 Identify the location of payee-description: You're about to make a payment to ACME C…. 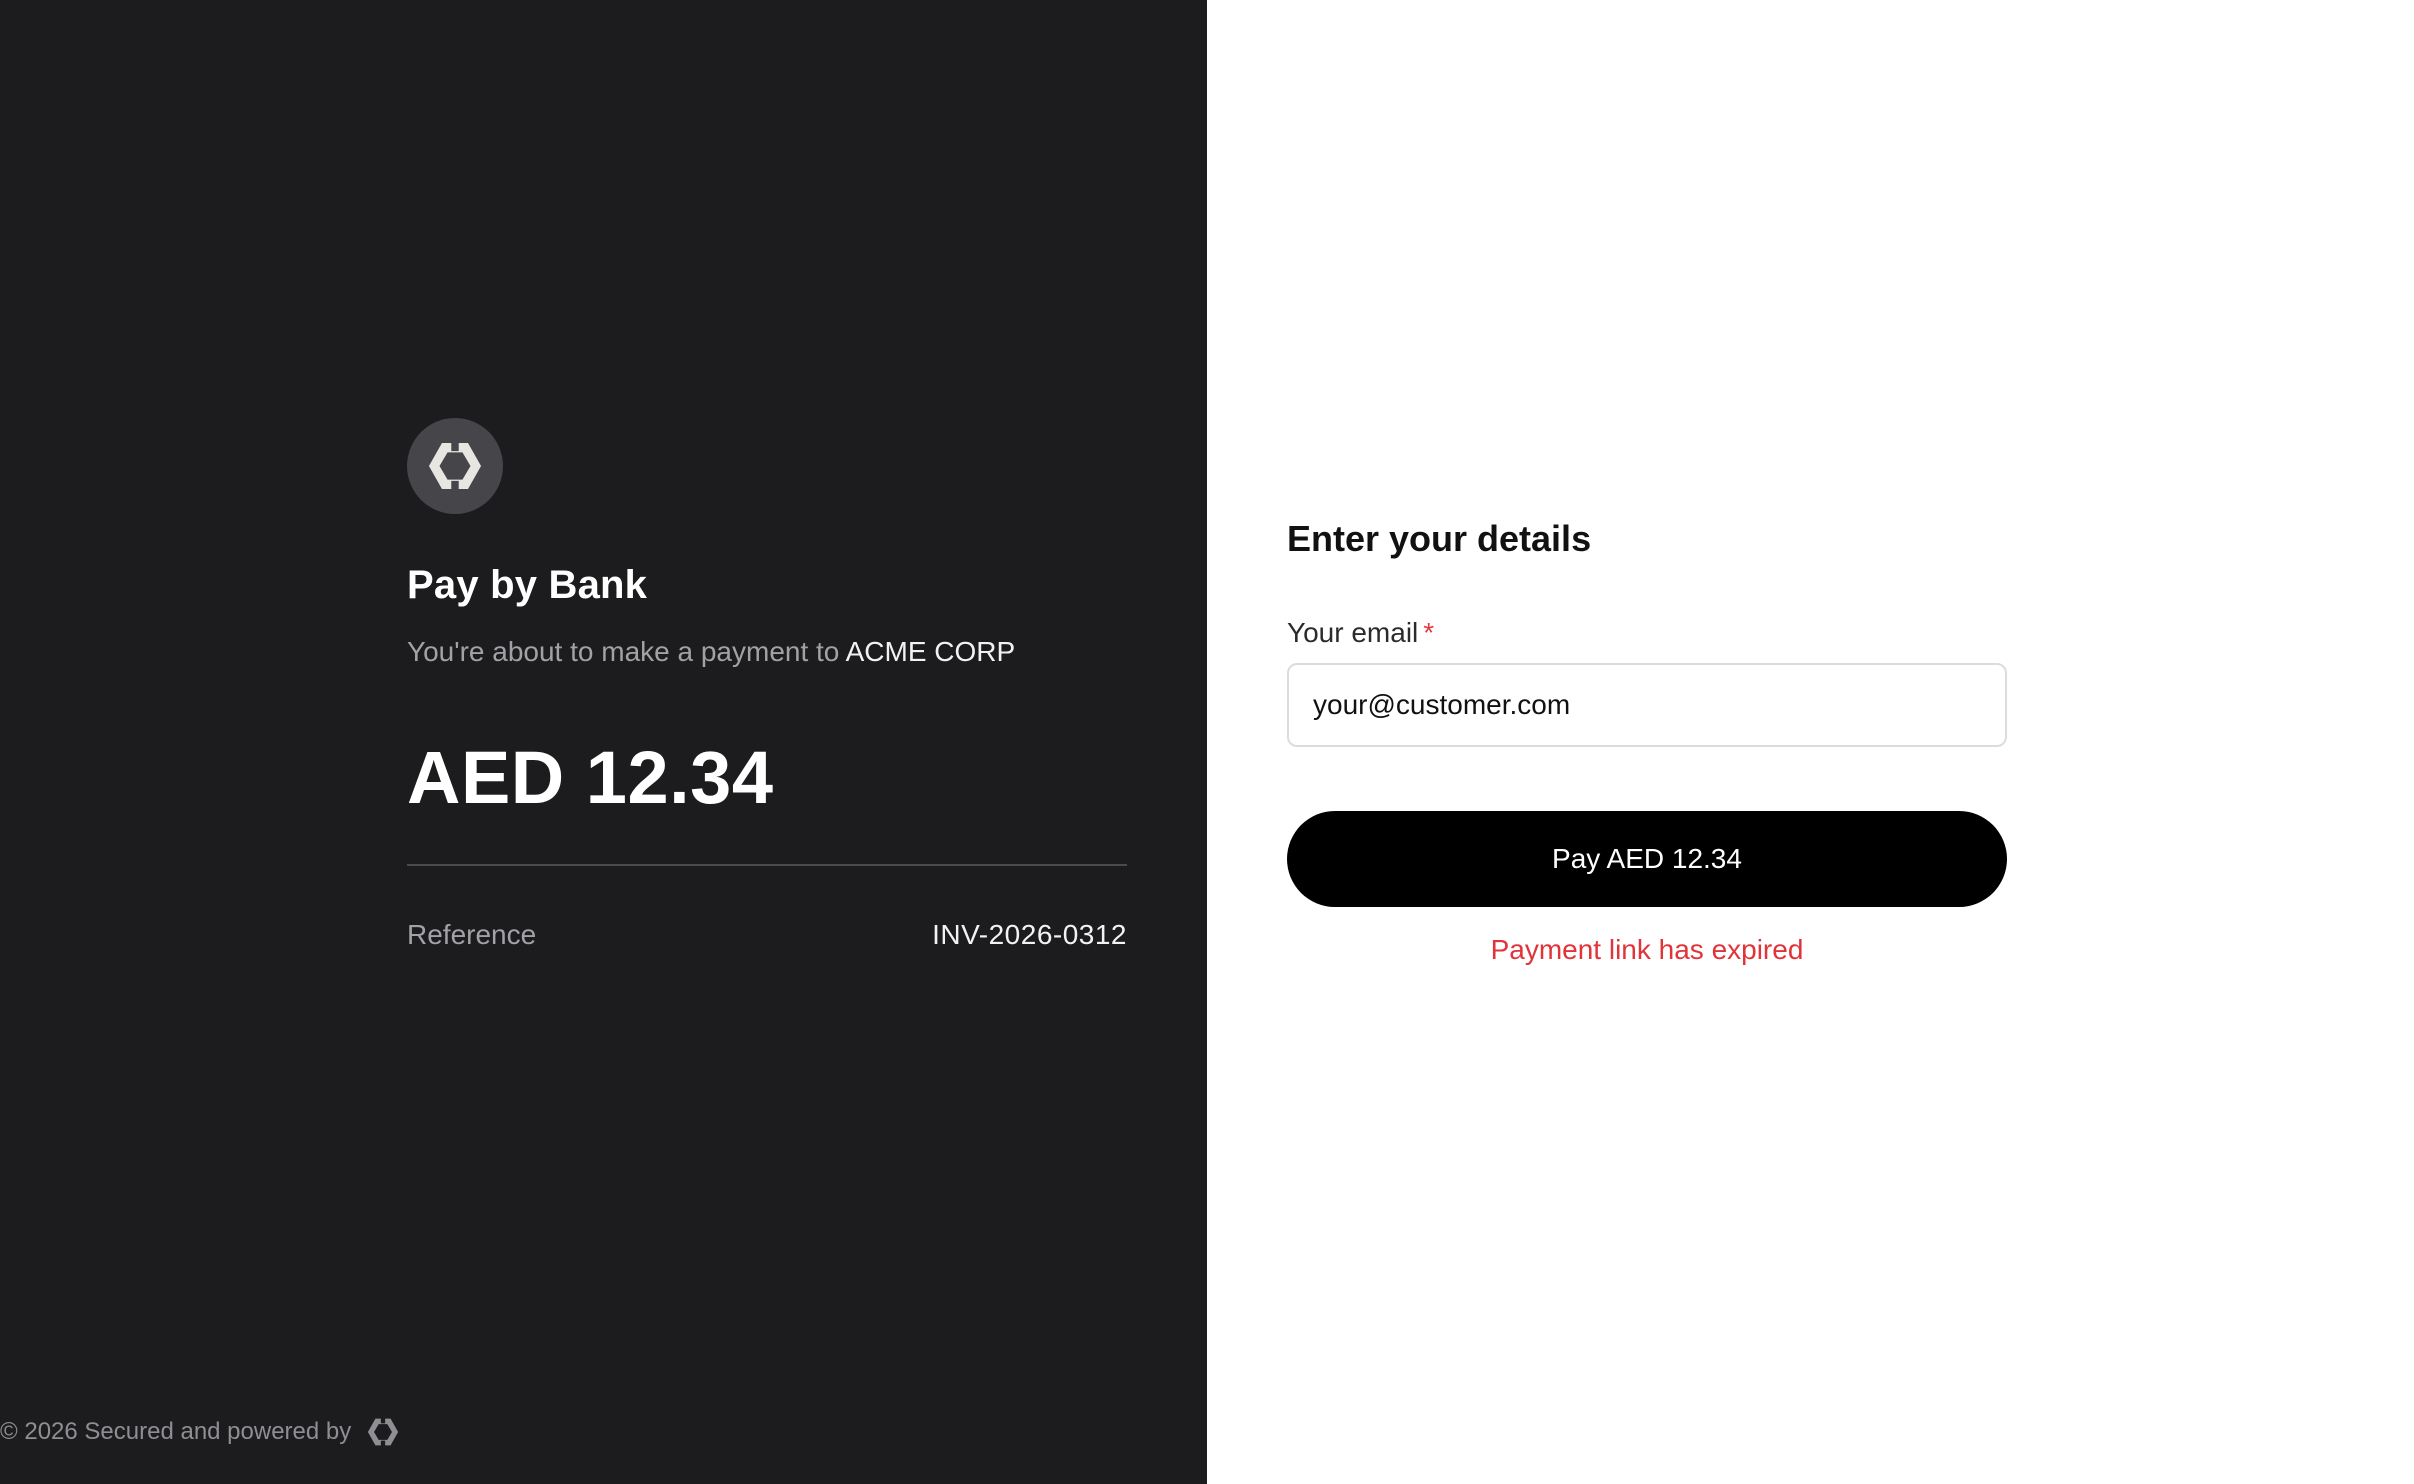
(711, 652).